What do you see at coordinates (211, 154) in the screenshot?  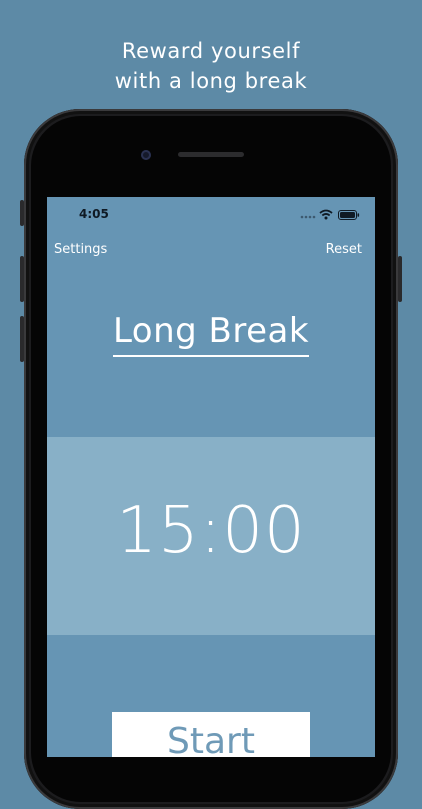 I see `earpiece-speaker` at bounding box center [211, 154].